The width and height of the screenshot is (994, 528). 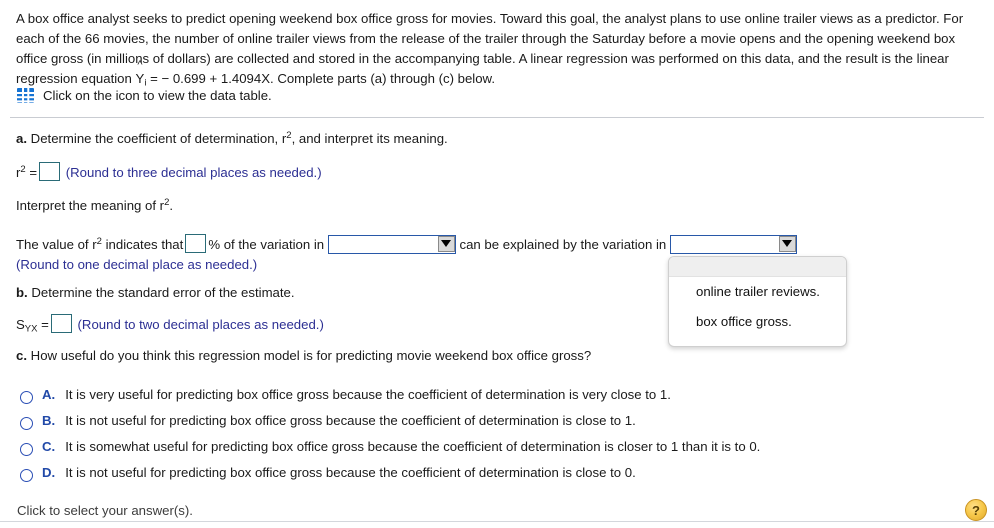 I want to click on choice-letter-b: B., so click(x=49, y=420).